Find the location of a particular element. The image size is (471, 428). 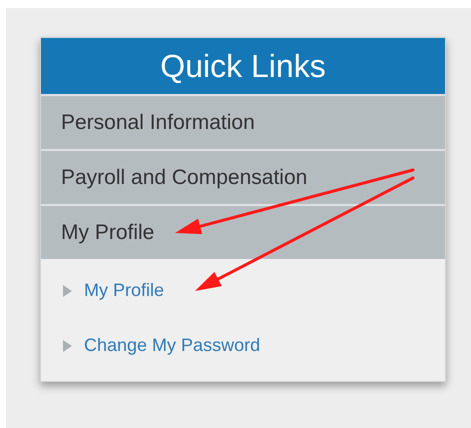

sub-link: My Profile is located at coordinates (124, 290).